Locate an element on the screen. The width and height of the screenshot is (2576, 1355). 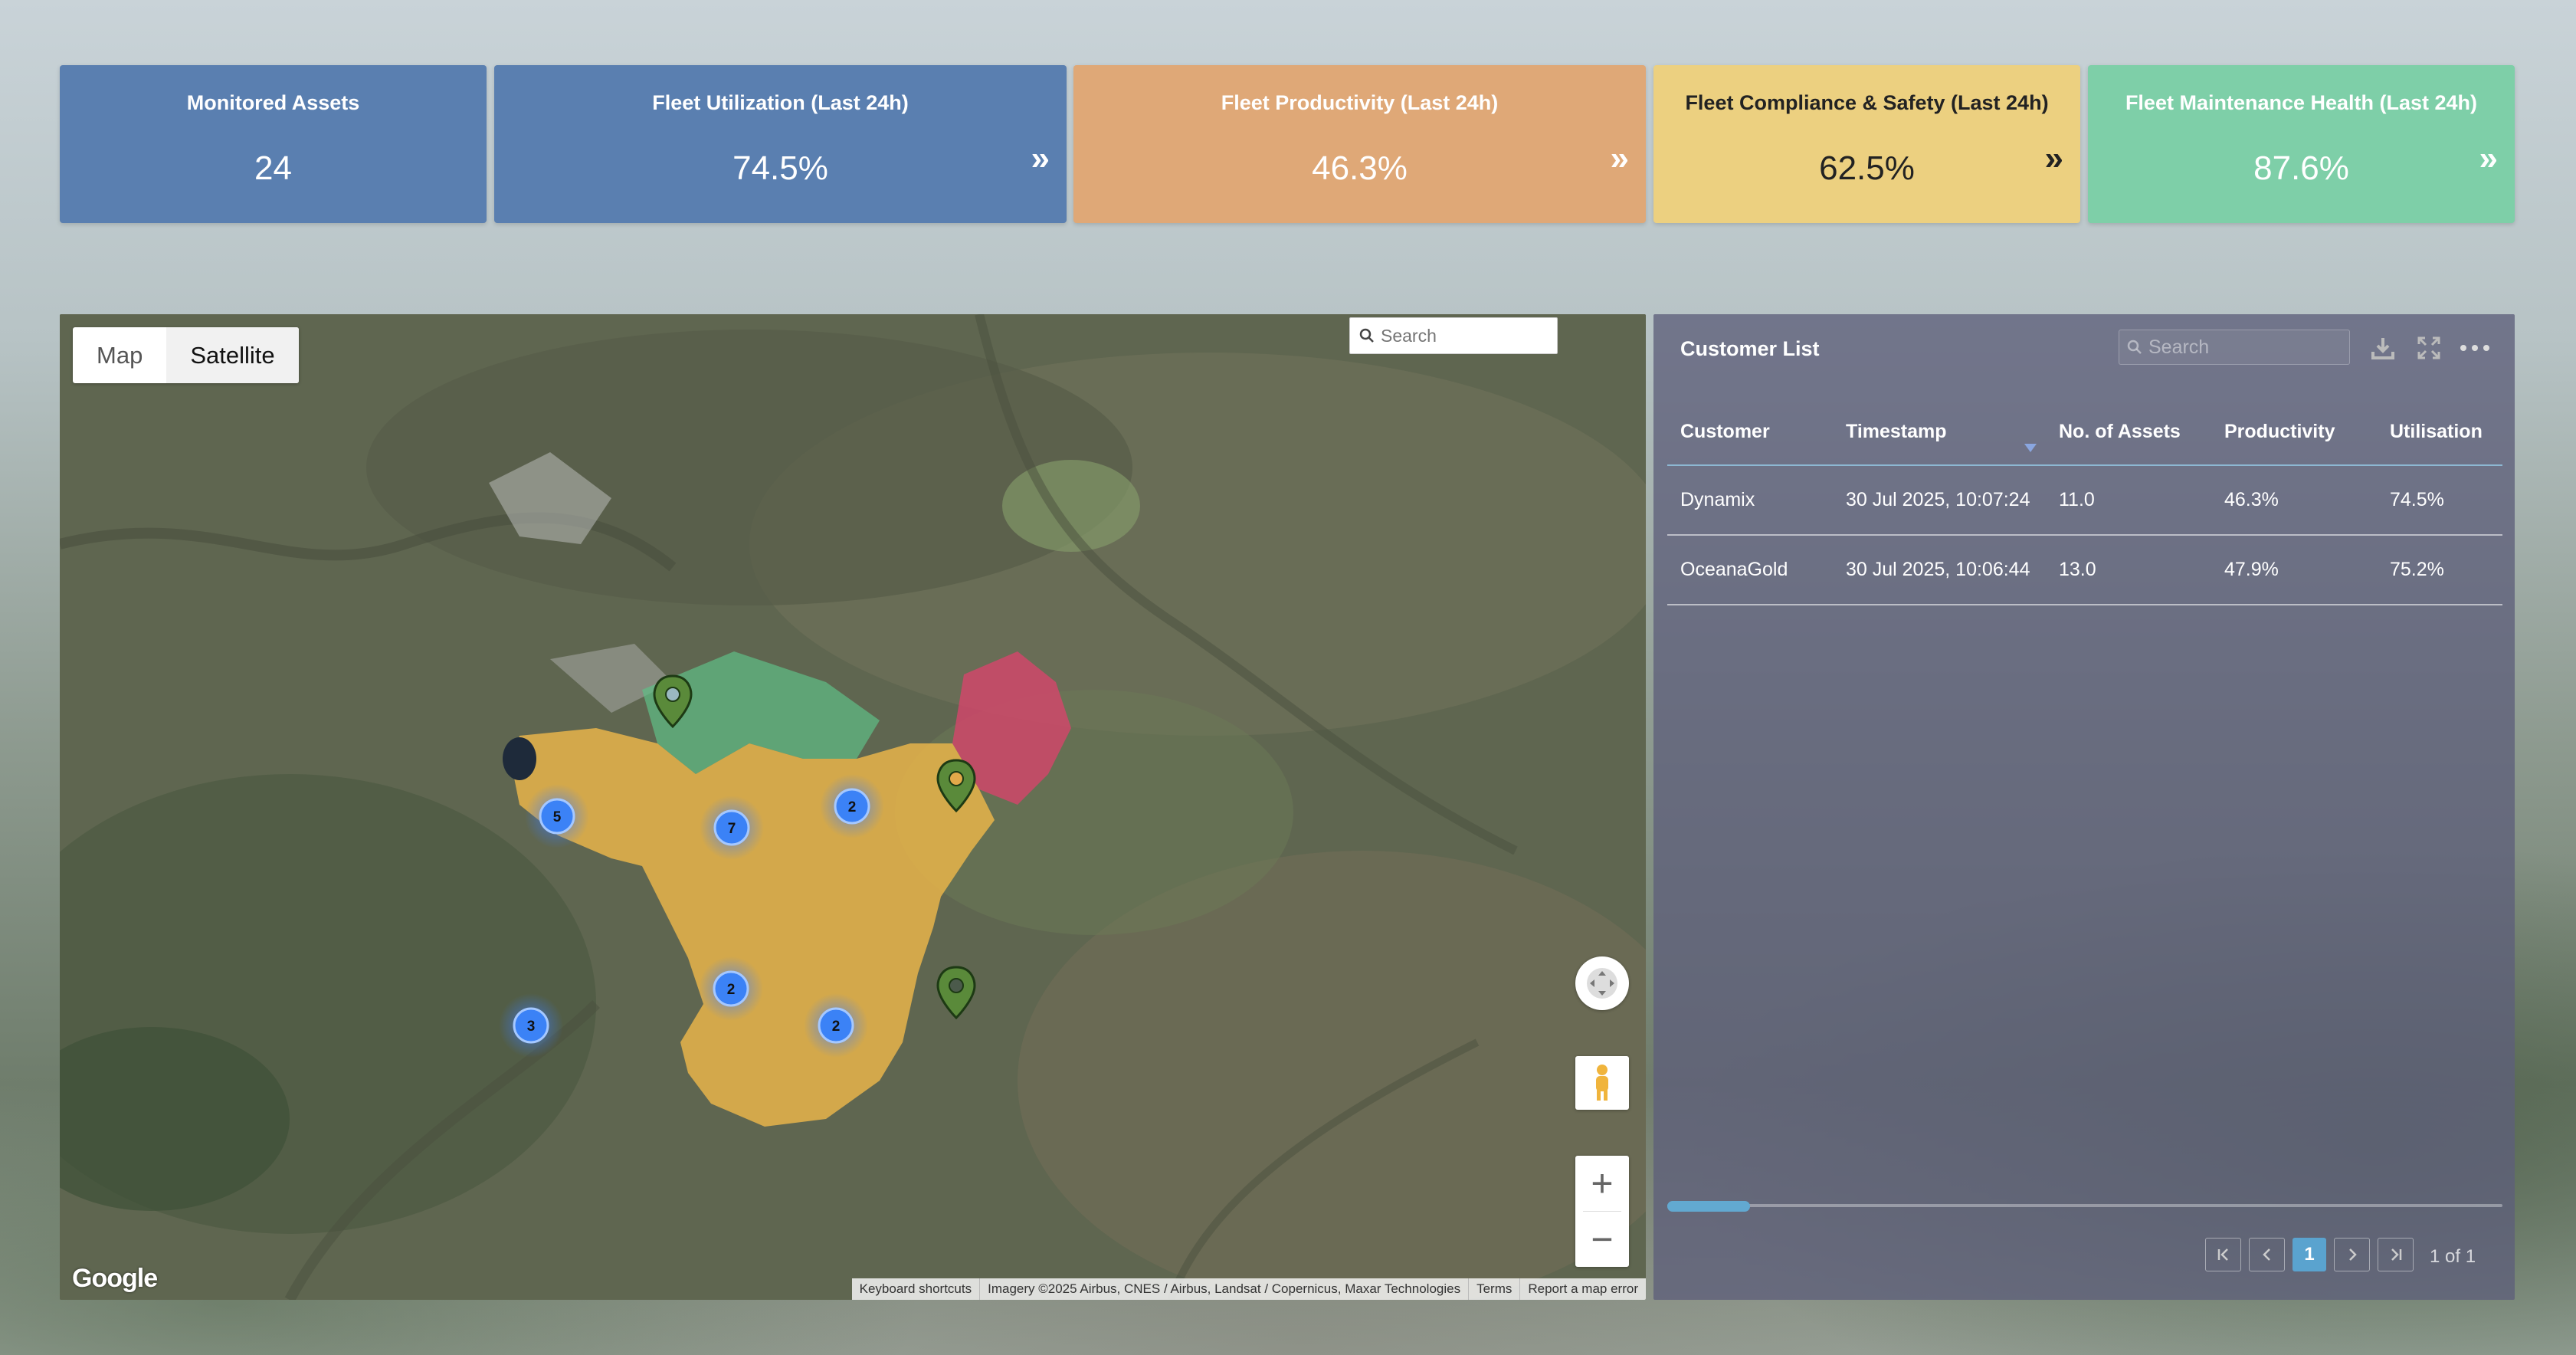
kpi-value: 24 is located at coordinates (273, 168).